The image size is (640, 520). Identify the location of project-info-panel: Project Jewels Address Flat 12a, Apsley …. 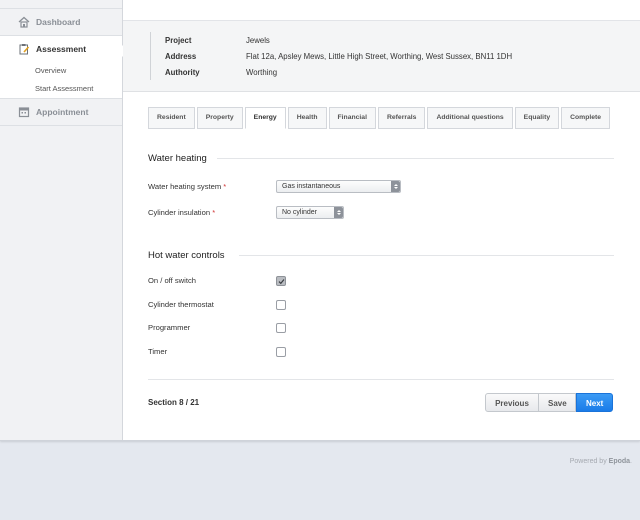
(381, 56).